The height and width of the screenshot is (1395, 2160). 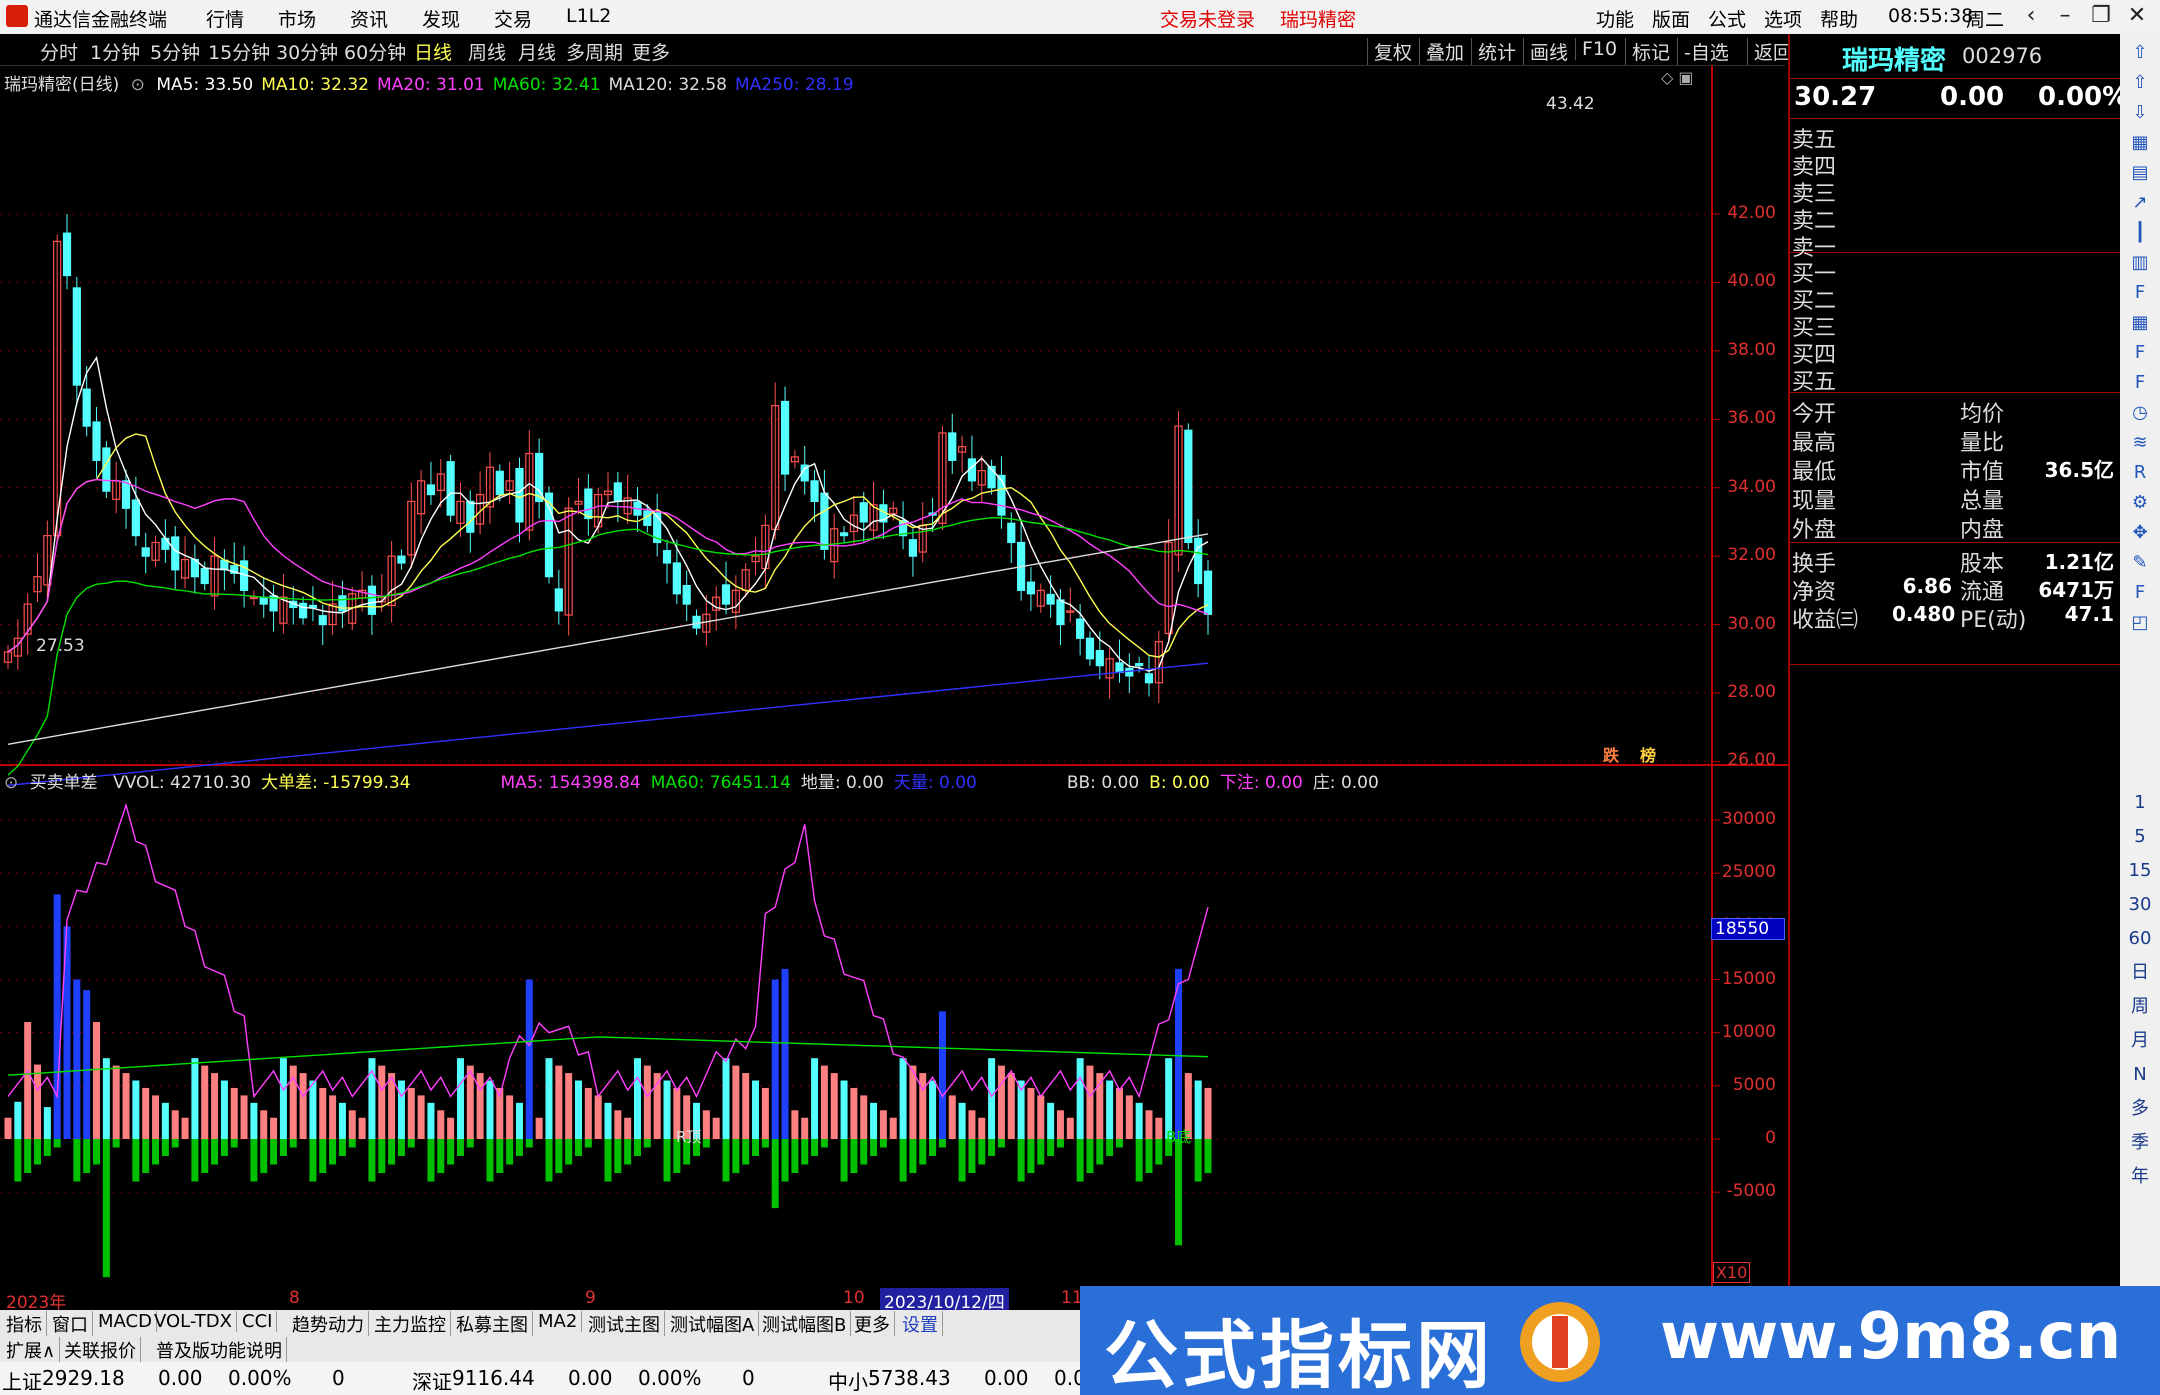 What do you see at coordinates (2101, 17) in the screenshot?
I see `restore-icon: ❐` at bounding box center [2101, 17].